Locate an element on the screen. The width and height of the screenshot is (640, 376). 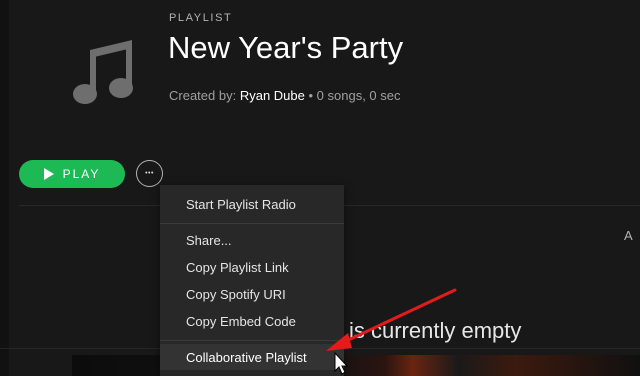
playlist-meta: Created by: Ryan Dube • 0 songs, 0 sec is located at coordinates (285, 95).